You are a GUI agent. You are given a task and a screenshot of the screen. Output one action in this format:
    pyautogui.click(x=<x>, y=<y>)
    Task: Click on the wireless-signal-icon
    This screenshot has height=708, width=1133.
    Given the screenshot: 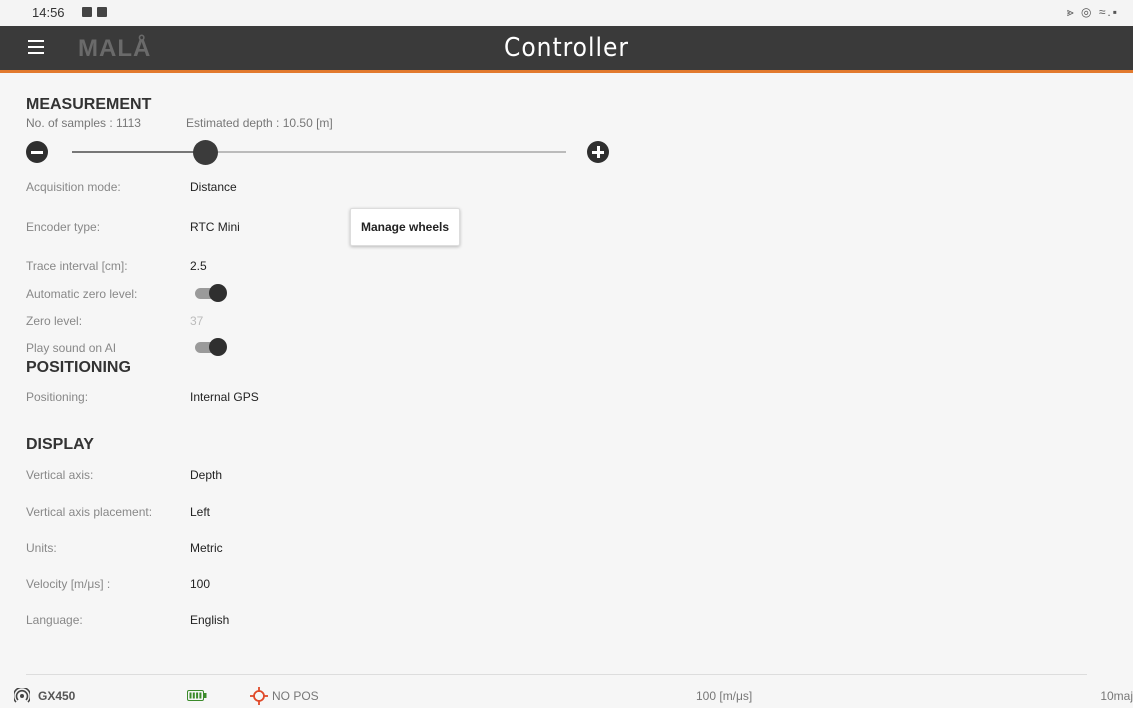 What is the action you would take?
    pyautogui.click(x=22, y=695)
    